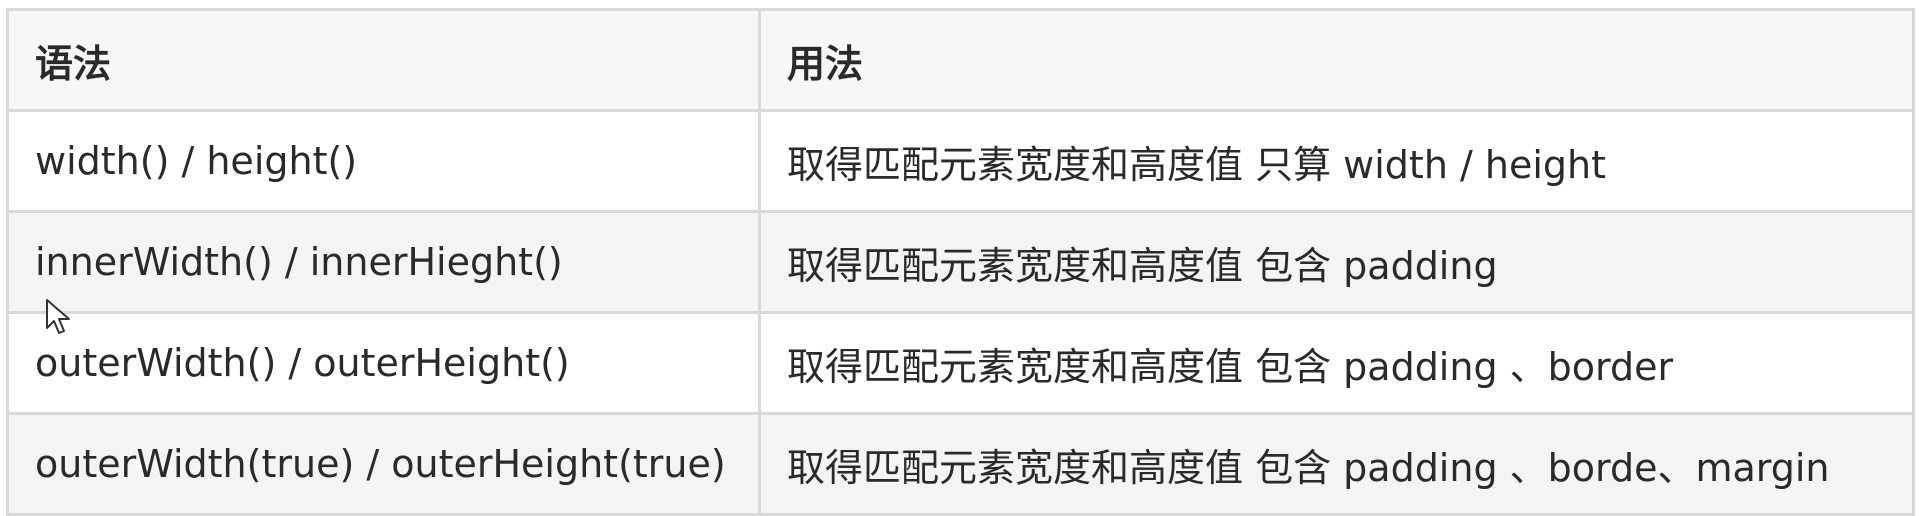 The height and width of the screenshot is (516, 1920). What do you see at coordinates (383, 60) in the screenshot?
I see `header-syntax: 语法` at bounding box center [383, 60].